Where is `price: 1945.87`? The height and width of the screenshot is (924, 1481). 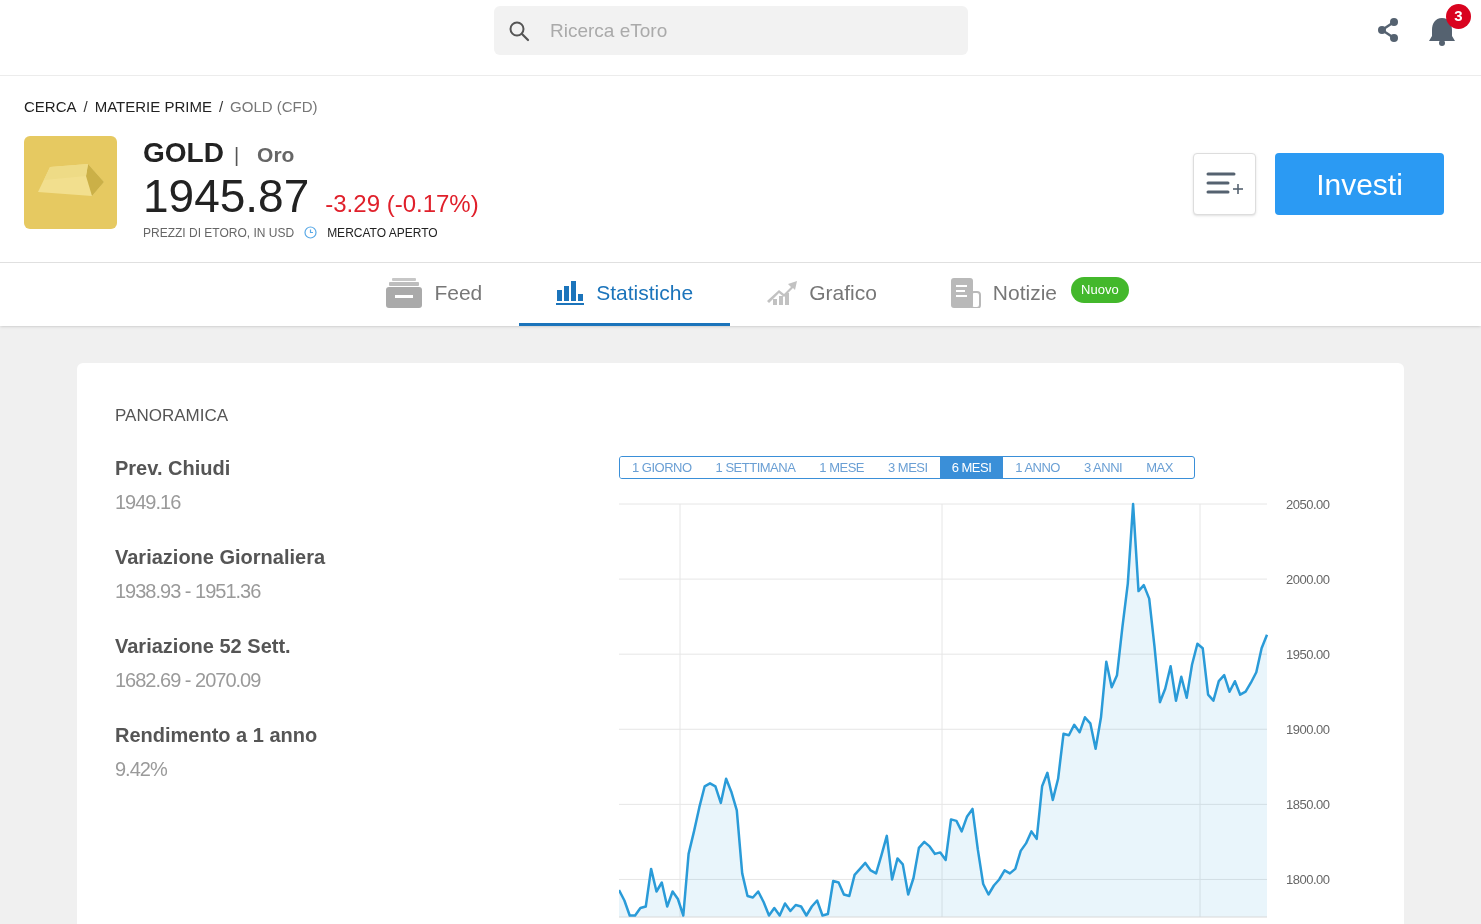 price: 1945.87 is located at coordinates (226, 195).